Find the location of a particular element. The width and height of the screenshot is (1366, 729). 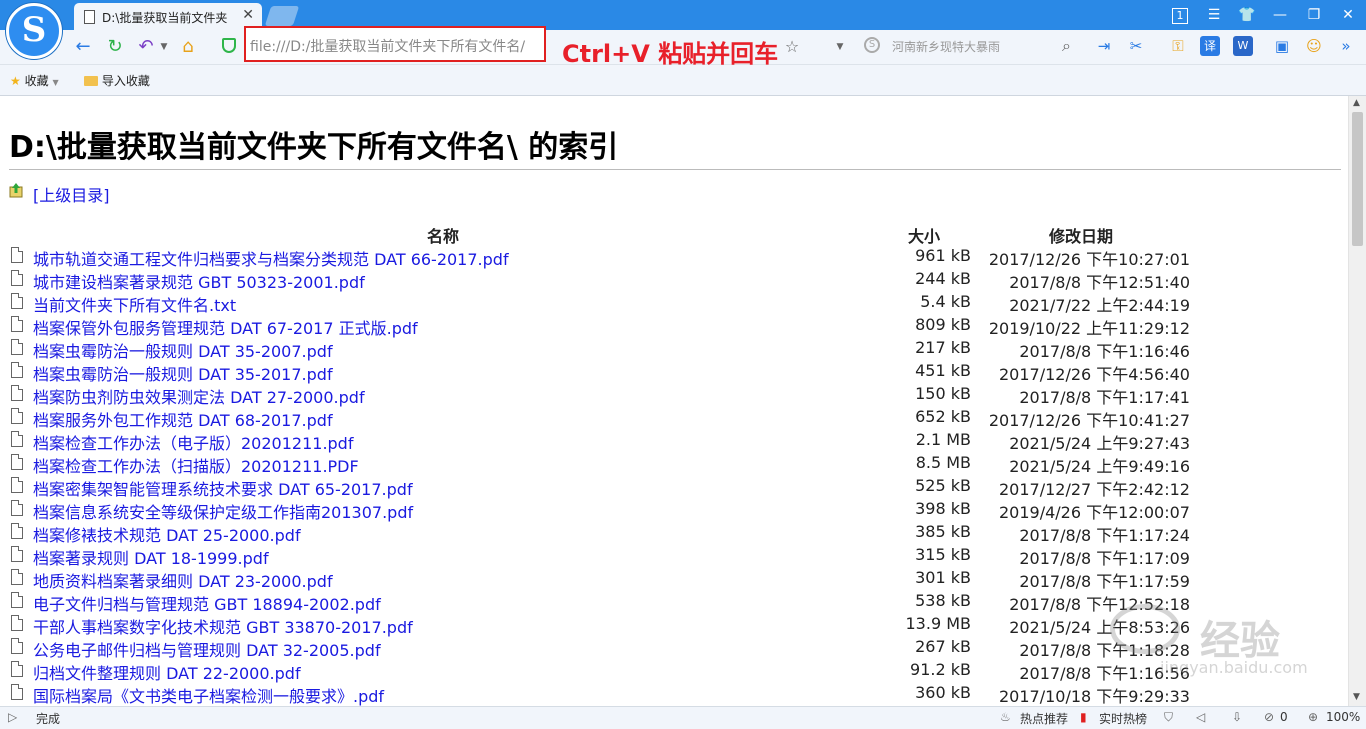

file-size: 5.4 kB is located at coordinates (945, 301).